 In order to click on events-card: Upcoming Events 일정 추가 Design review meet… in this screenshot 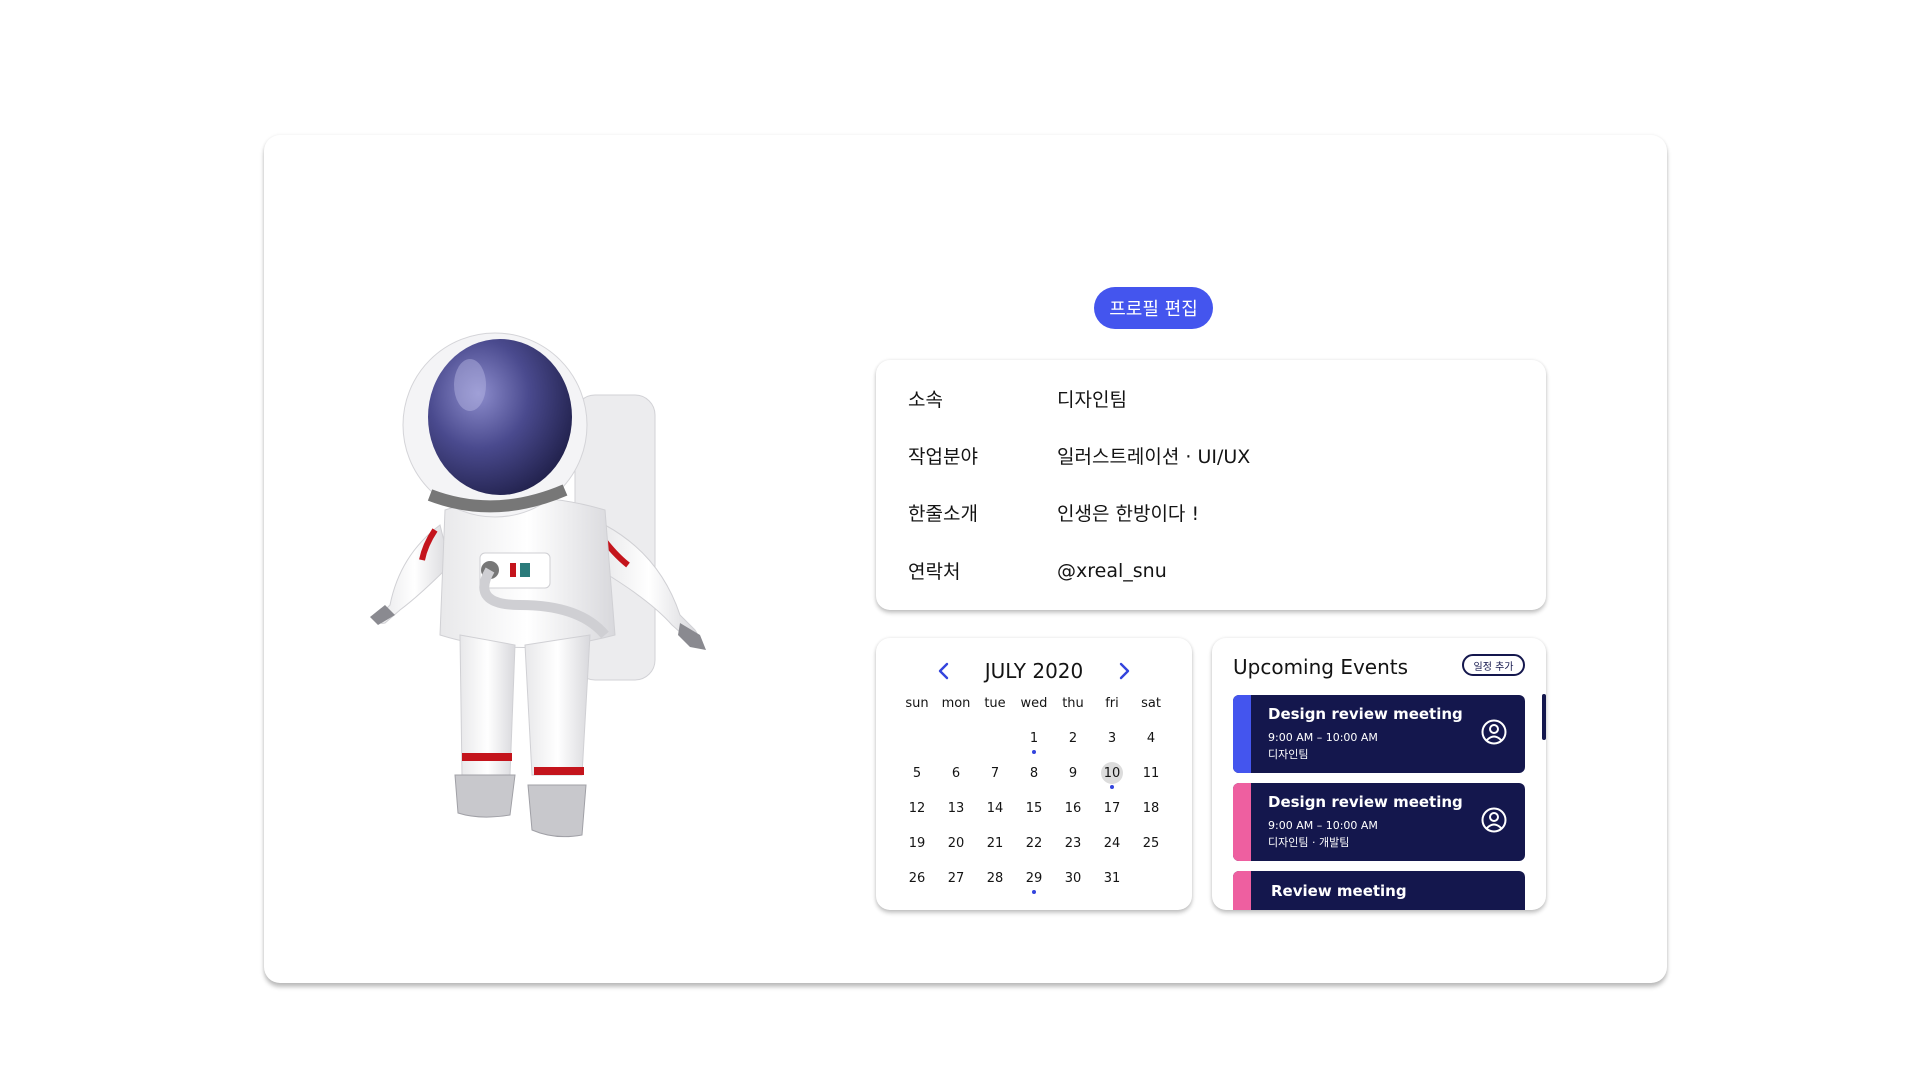, I will do `click(1379, 774)`.